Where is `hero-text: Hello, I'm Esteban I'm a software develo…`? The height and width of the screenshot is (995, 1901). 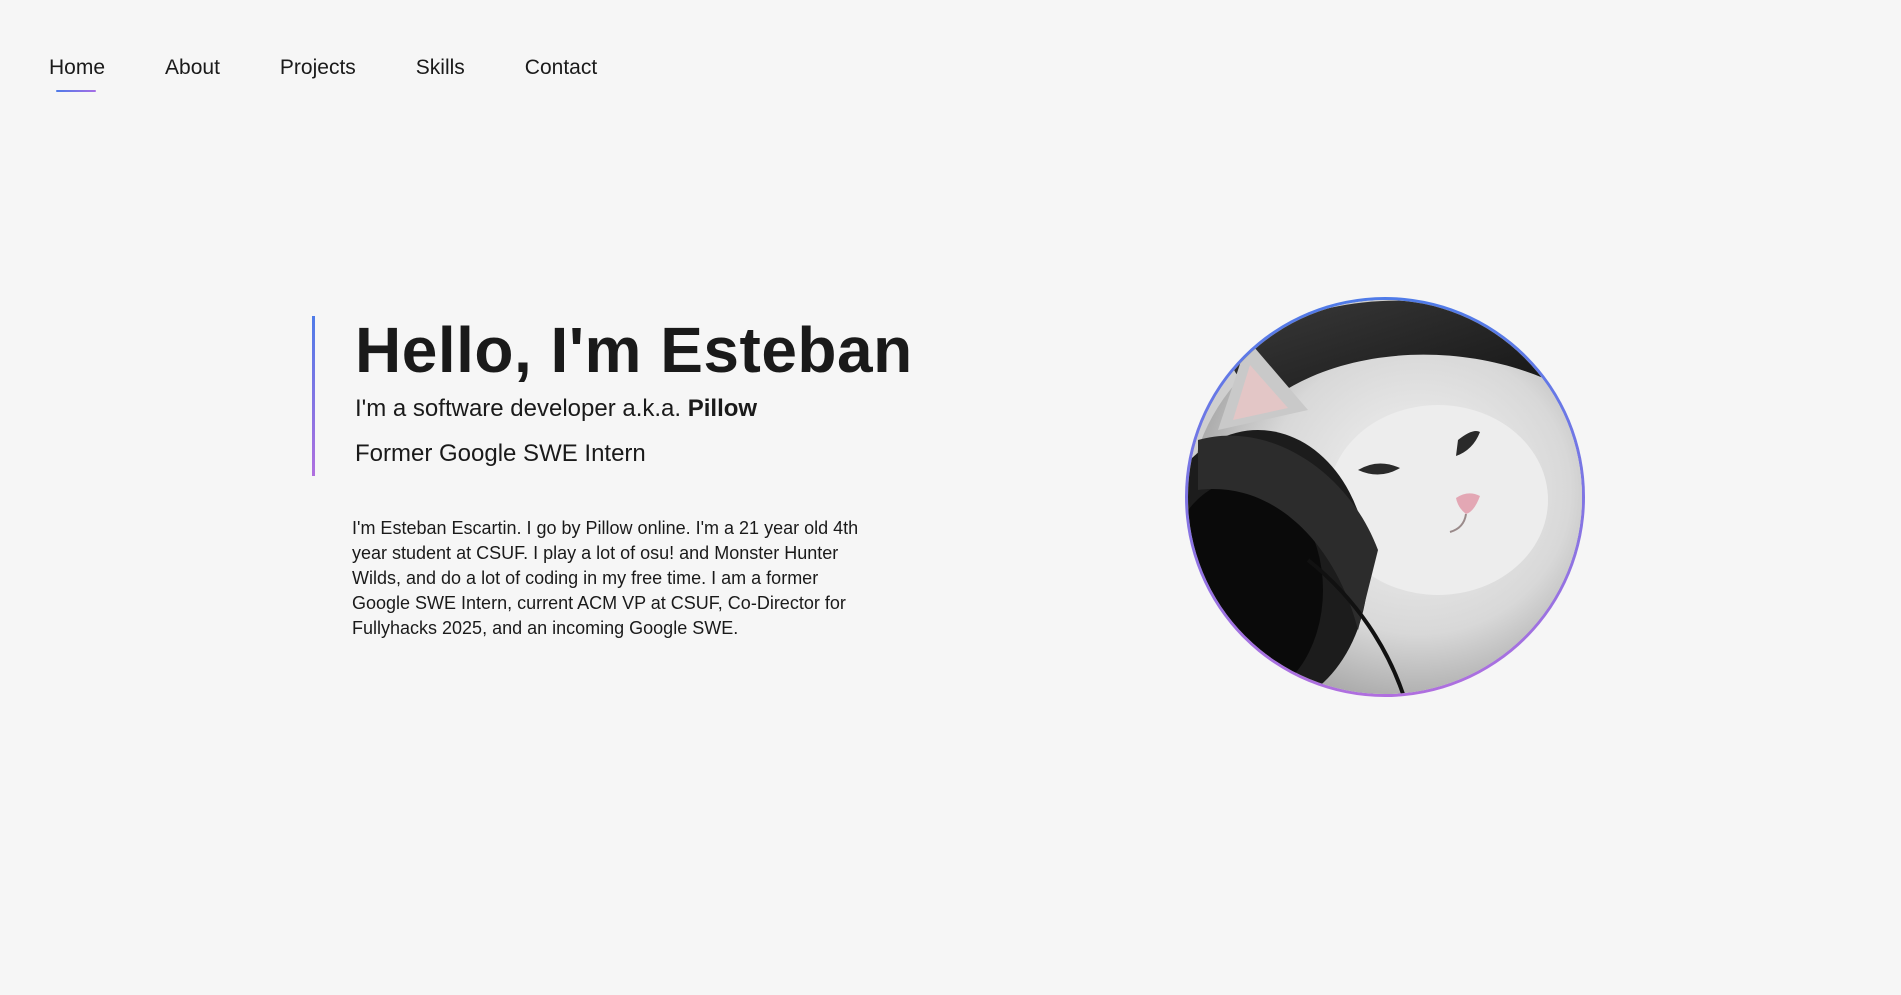
hero-text: Hello, I'm Esteban I'm a software develo… is located at coordinates (634, 392).